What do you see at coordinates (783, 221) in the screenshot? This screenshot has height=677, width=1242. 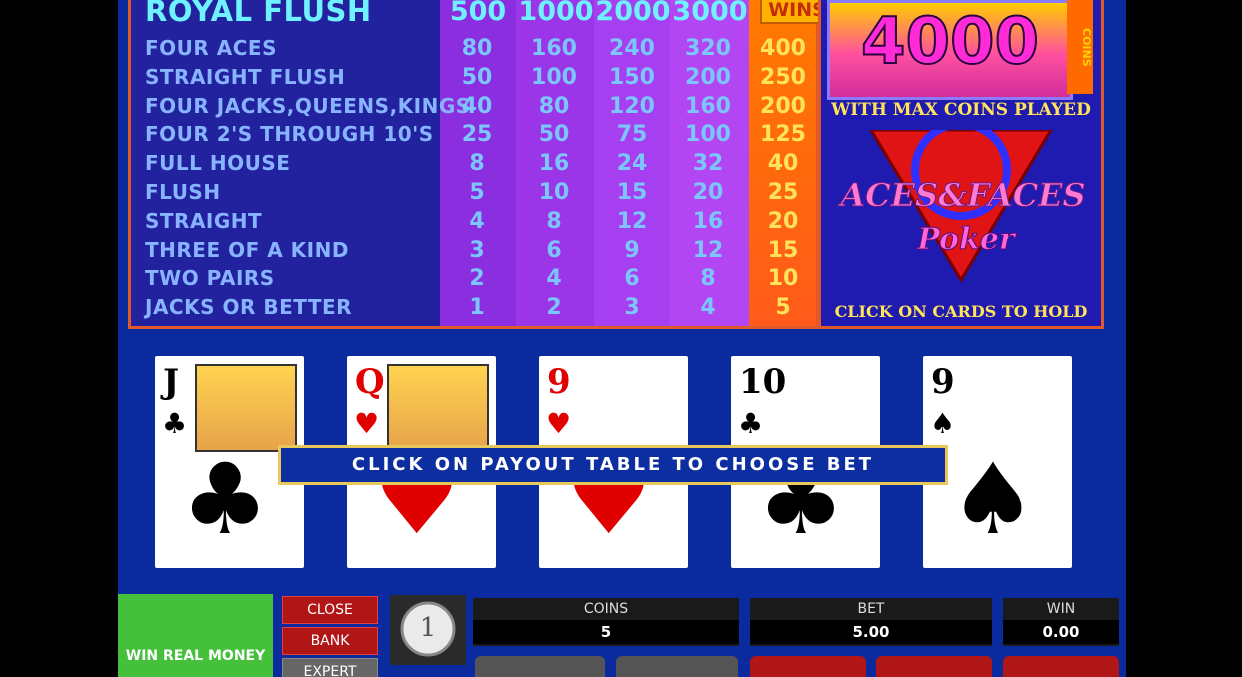 I see `win-cell: 20` at bounding box center [783, 221].